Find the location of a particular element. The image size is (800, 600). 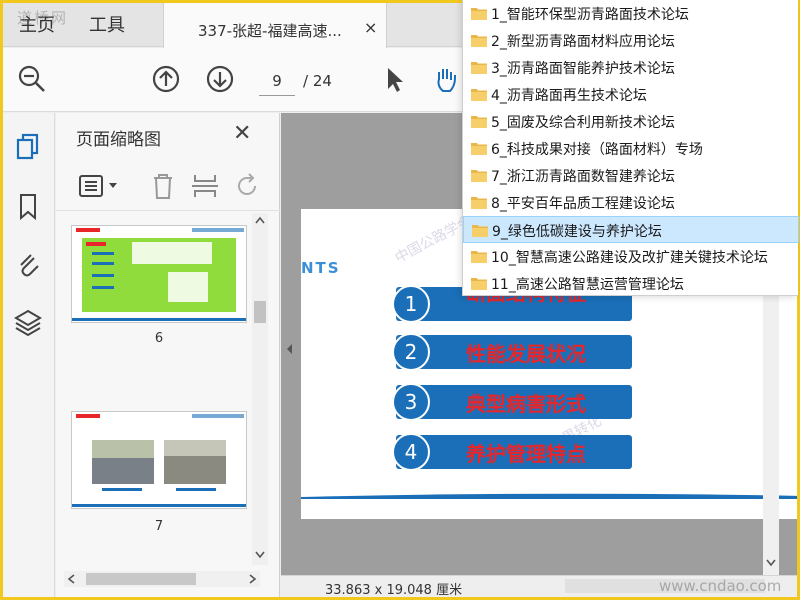

folder-item: 1_智能环保型沥青路面技术论坛 is located at coordinates (631, 13).